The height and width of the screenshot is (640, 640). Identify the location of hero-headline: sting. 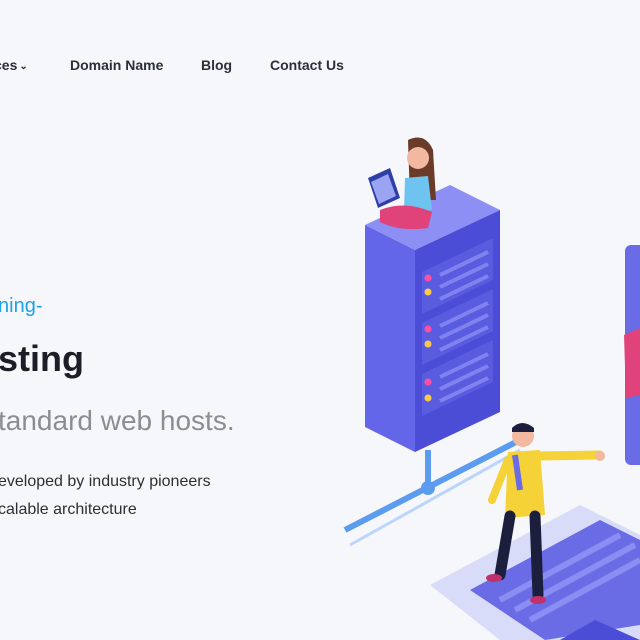
(42, 358).